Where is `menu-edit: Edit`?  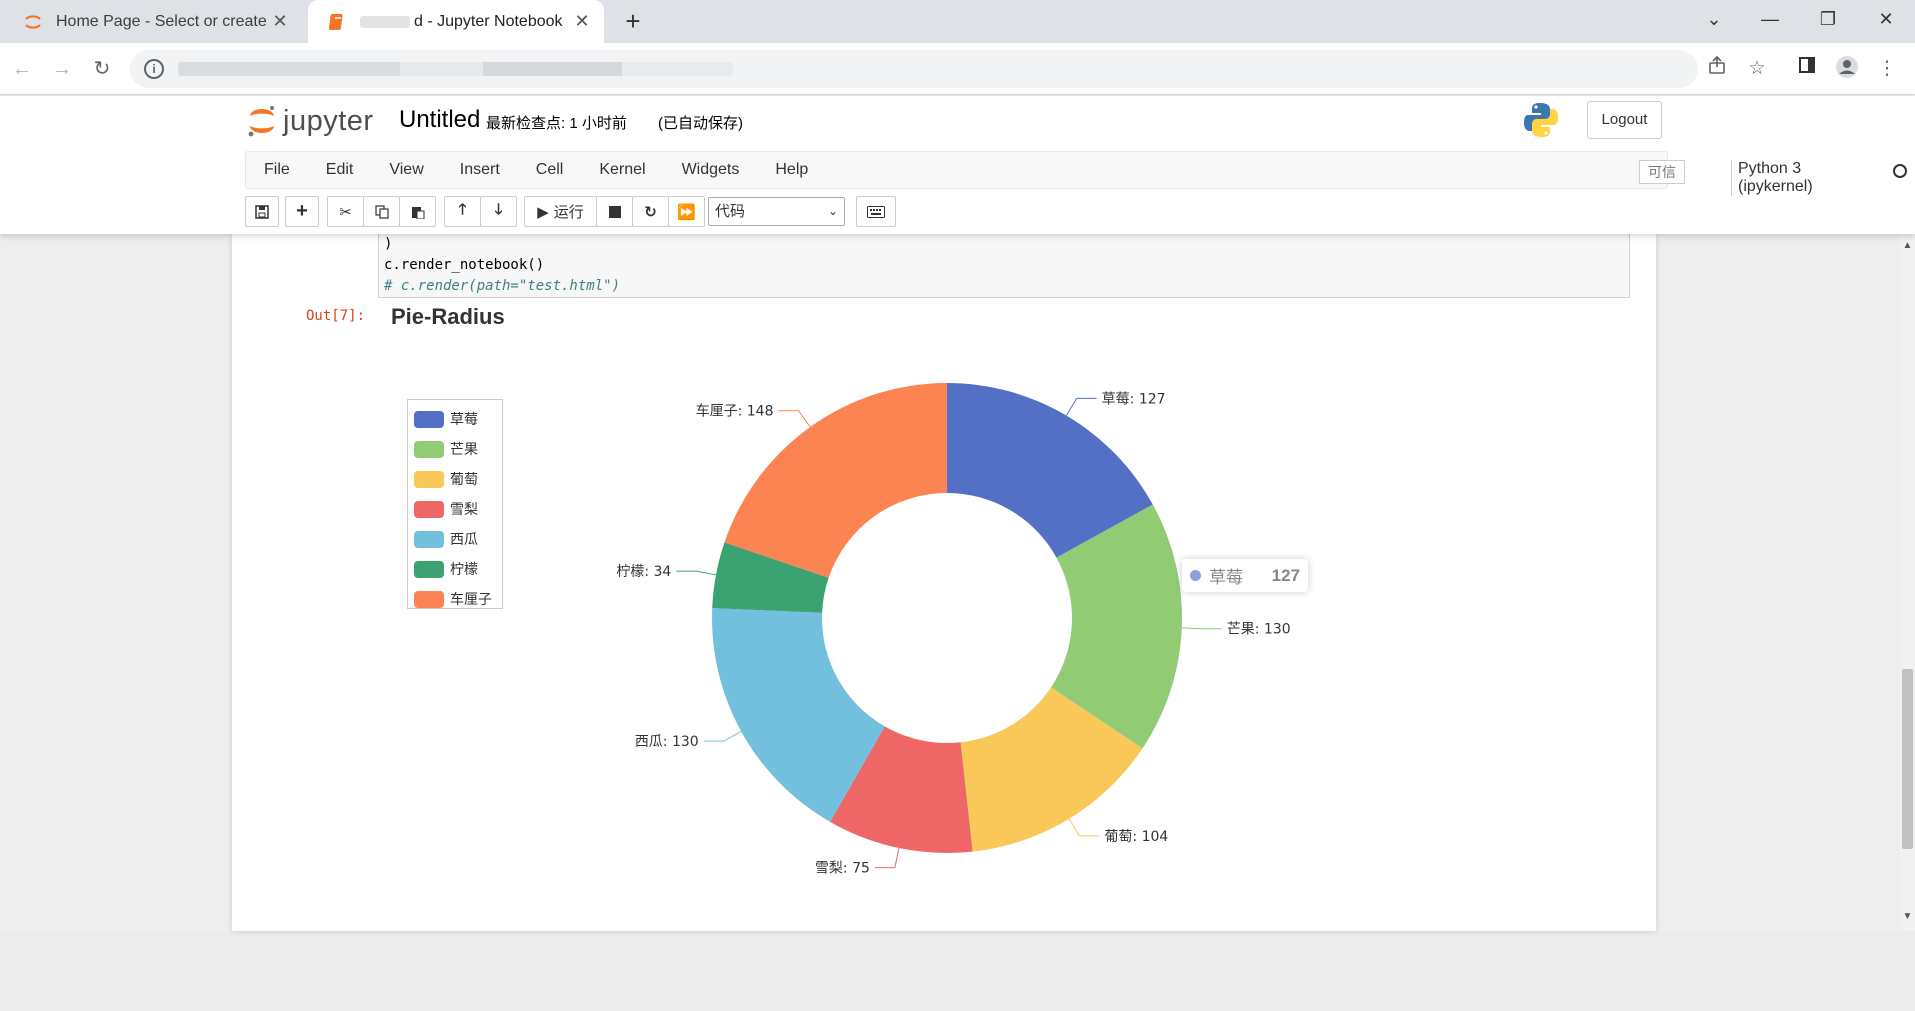
menu-edit: Edit is located at coordinates (340, 170).